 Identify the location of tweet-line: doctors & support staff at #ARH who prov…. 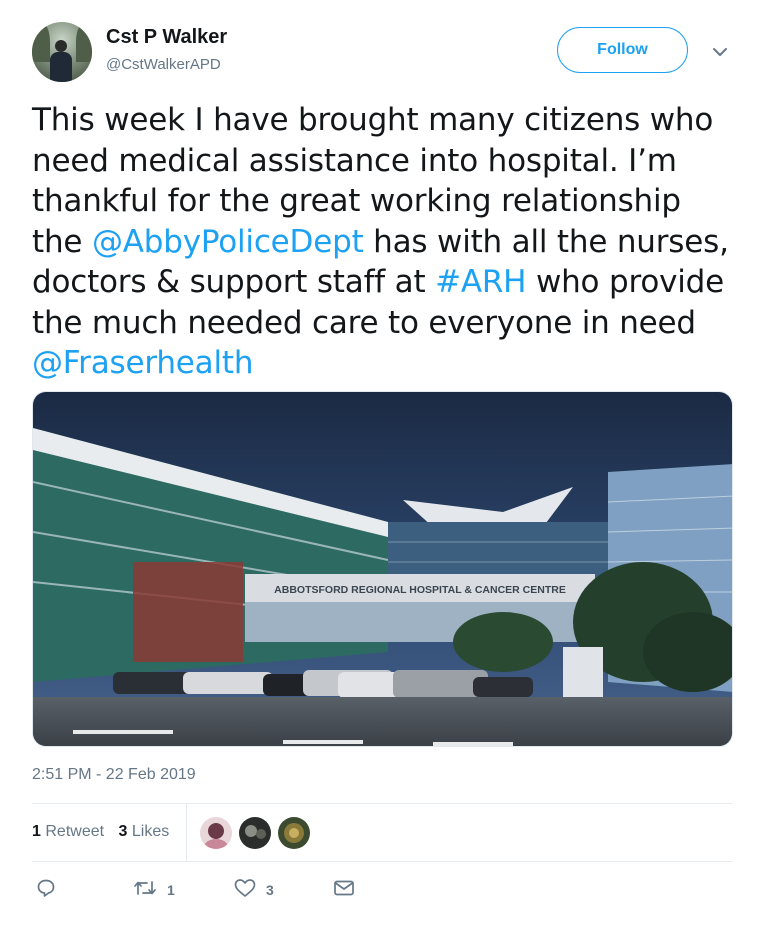
(389, 282).